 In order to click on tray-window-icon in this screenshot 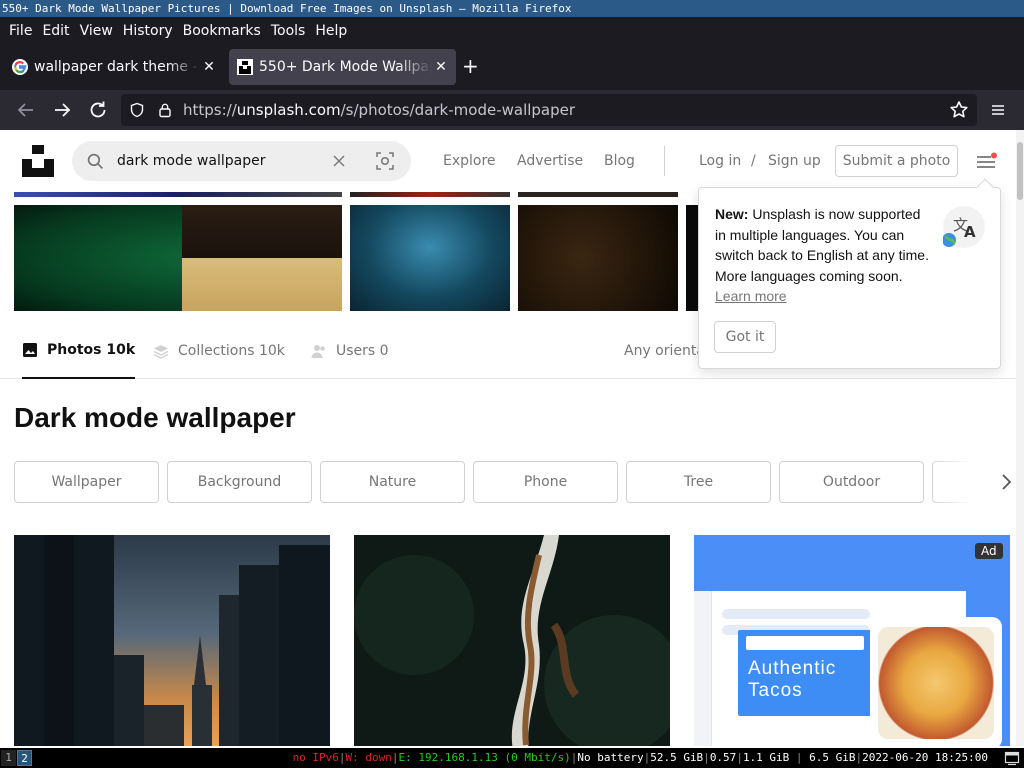, I will do `click(1012, 758)`.